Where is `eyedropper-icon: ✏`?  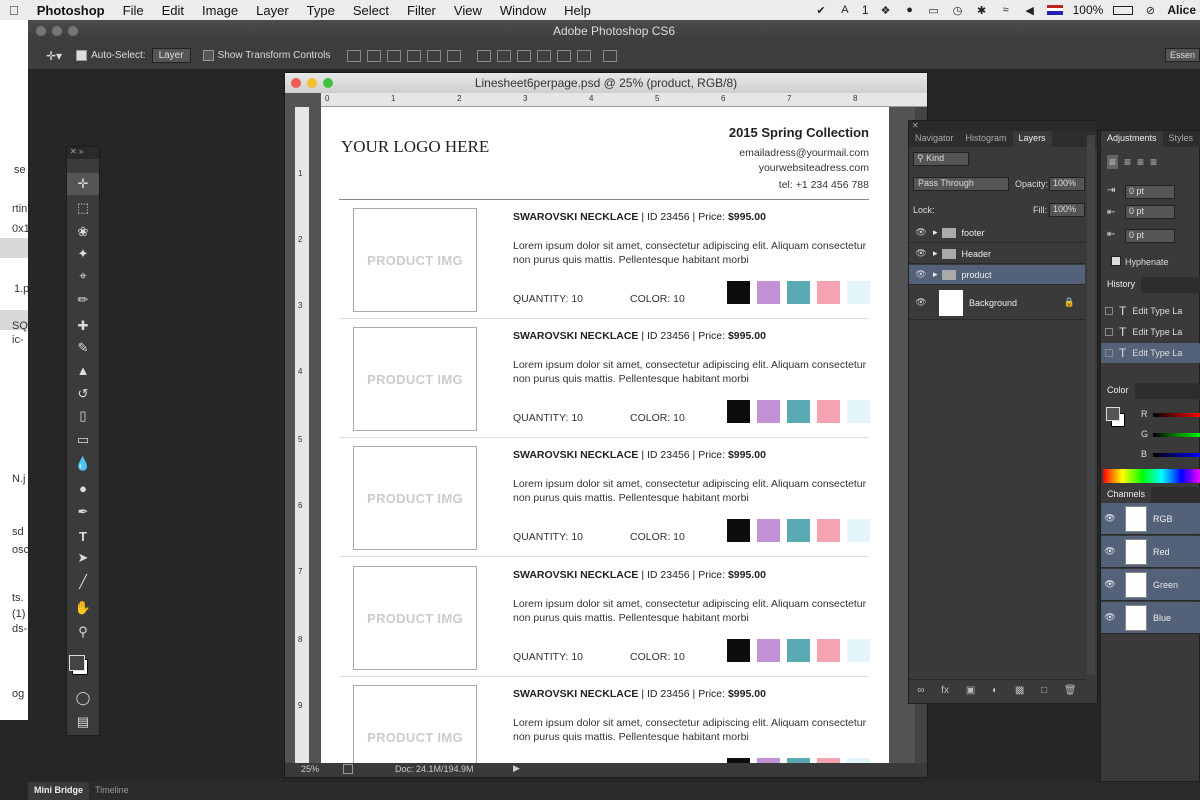
eyedropper-icon: ✏ is located at coordinates (83, 300).